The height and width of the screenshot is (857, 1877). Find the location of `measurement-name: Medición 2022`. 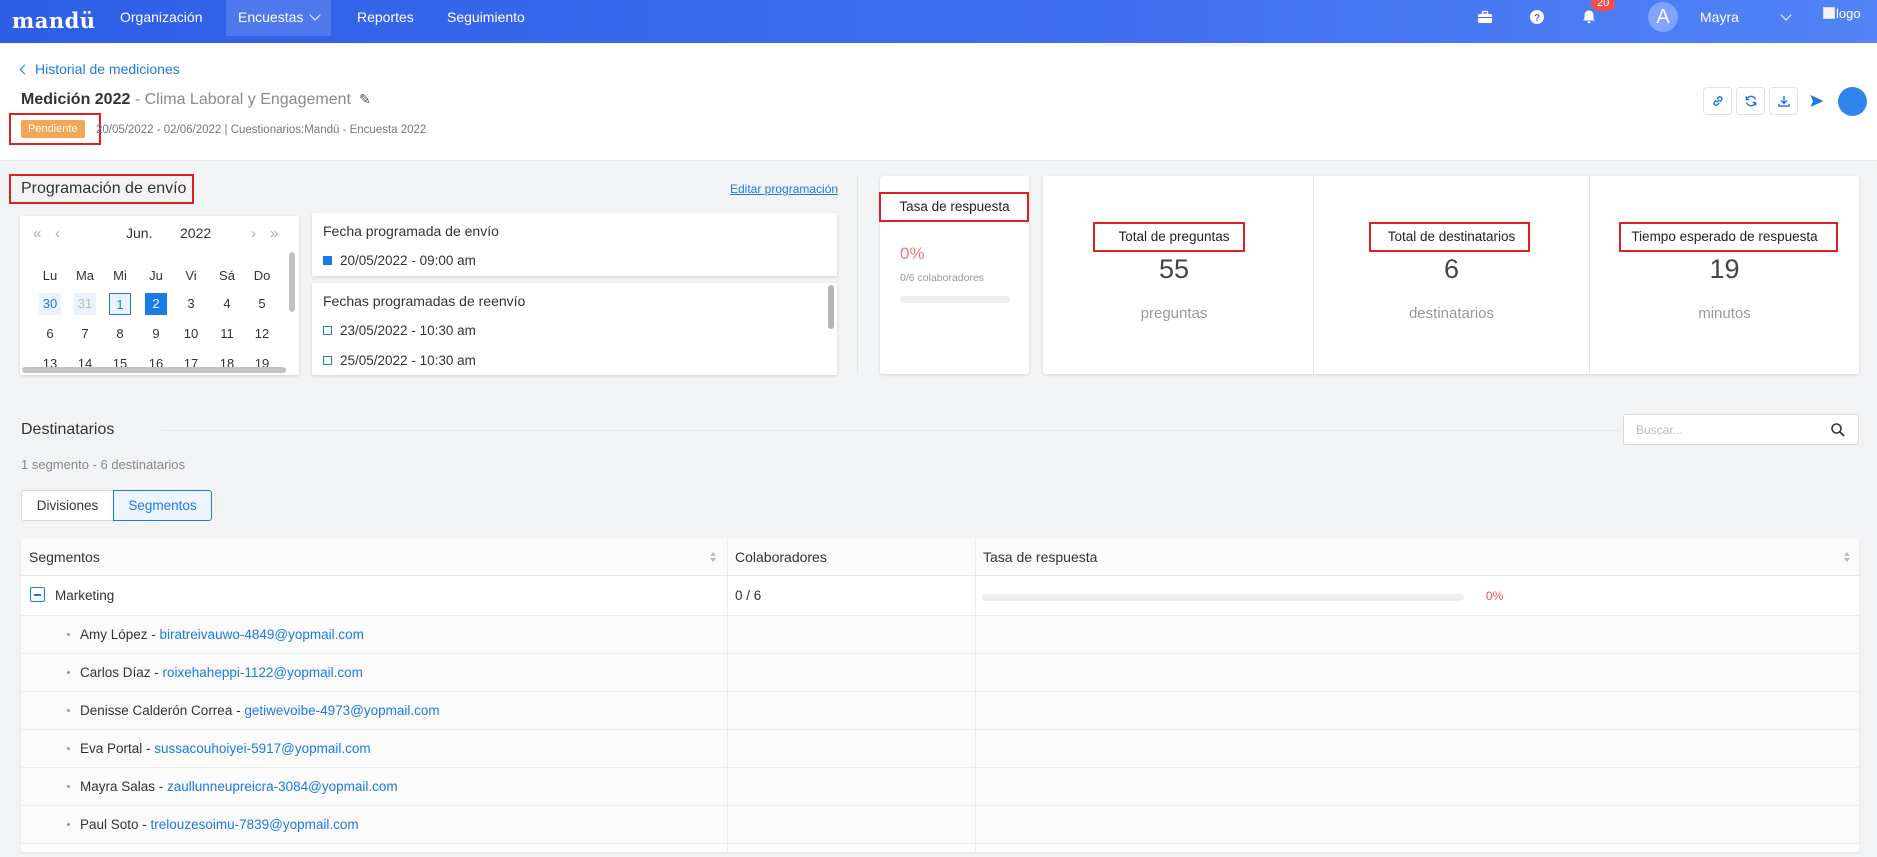

measurement-name: Medición 2022 is located at coordinates (76, 99).